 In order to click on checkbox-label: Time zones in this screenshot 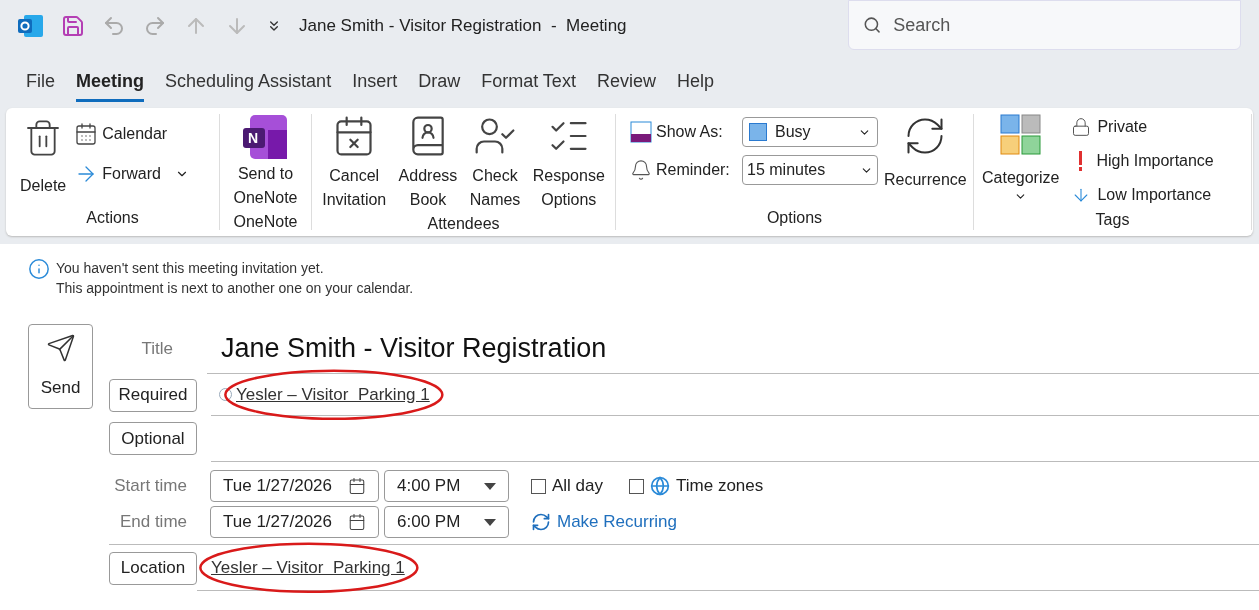, I will do `click(720, 486)`.